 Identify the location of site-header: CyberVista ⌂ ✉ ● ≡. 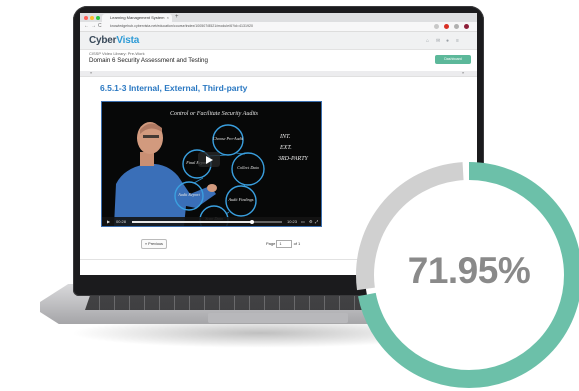
(278, 41).